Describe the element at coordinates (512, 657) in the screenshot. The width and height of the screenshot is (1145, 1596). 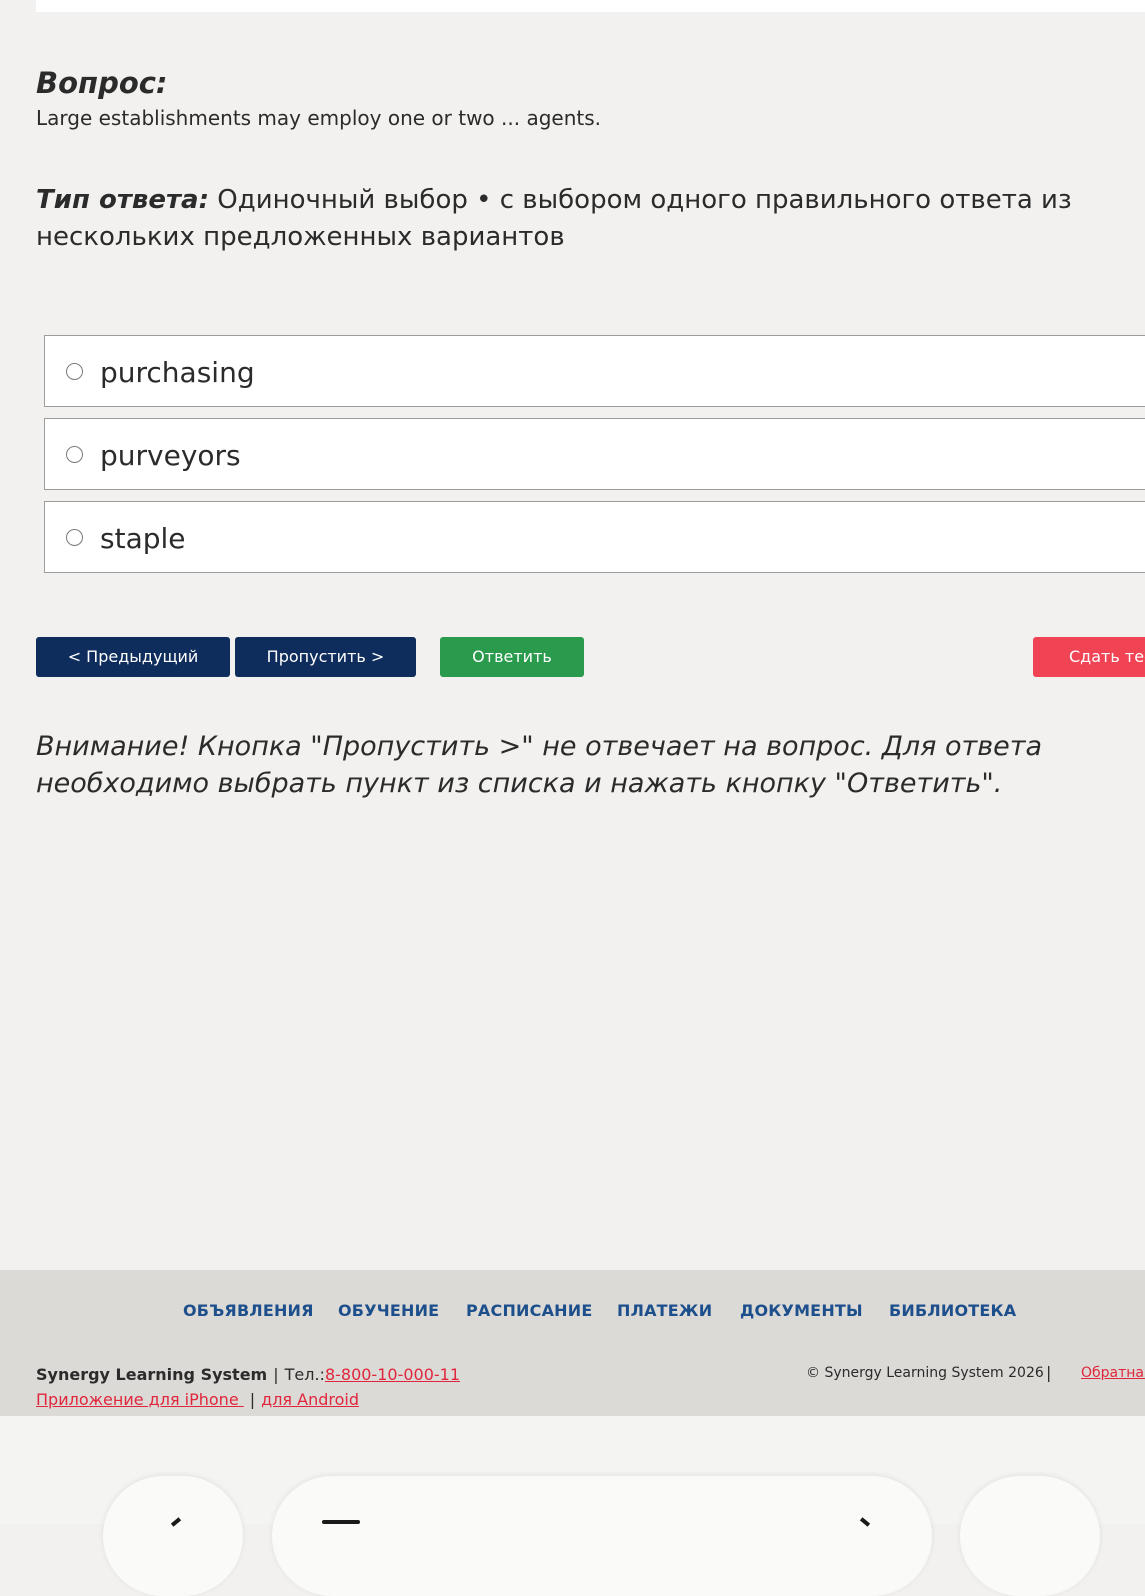
I see `answer-button: Ответить` at that location.